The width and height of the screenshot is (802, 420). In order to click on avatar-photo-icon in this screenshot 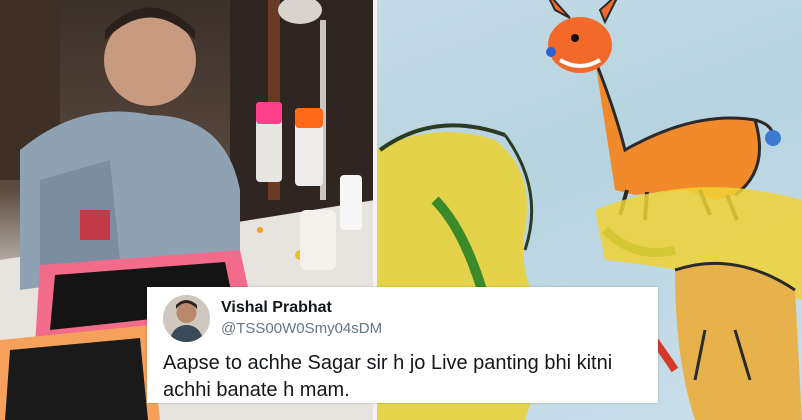, I will do `click(186, 318)`.